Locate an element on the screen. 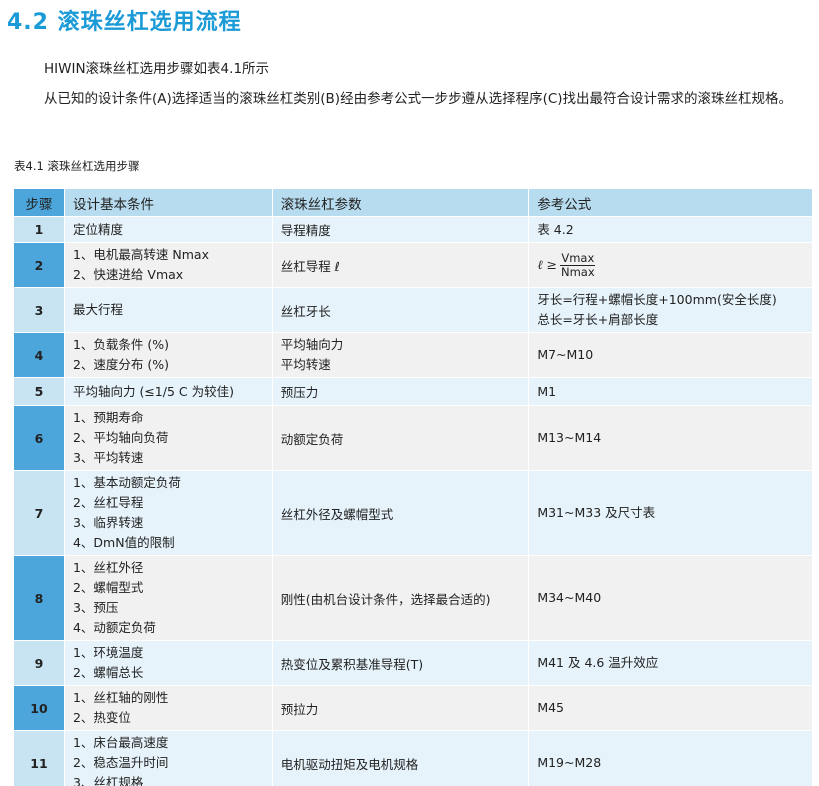 The image size is (819, 786). table-row: 5 平均轴向力 (≤1/5 C 为较佳) 预压力 M1 is located at coordinates (413, 391).